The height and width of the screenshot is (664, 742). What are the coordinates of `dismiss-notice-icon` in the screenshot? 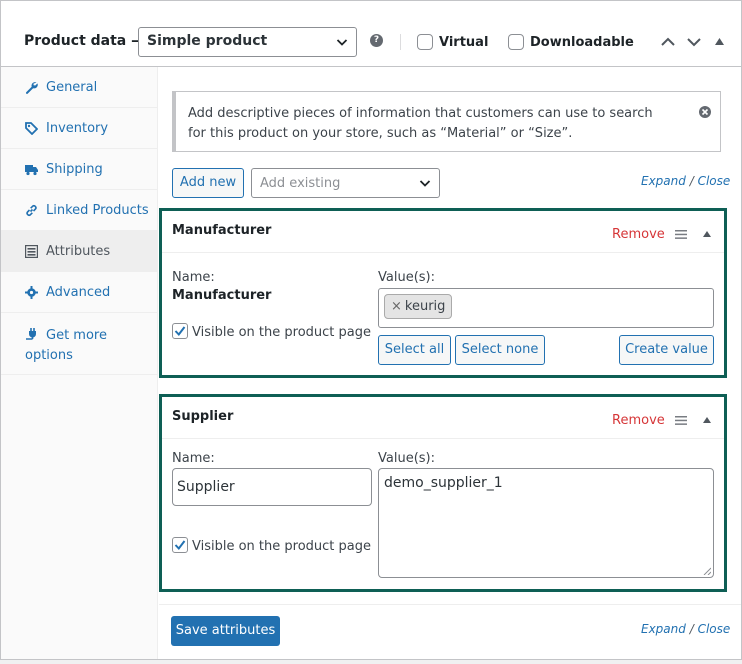 It's located at (705, 112).